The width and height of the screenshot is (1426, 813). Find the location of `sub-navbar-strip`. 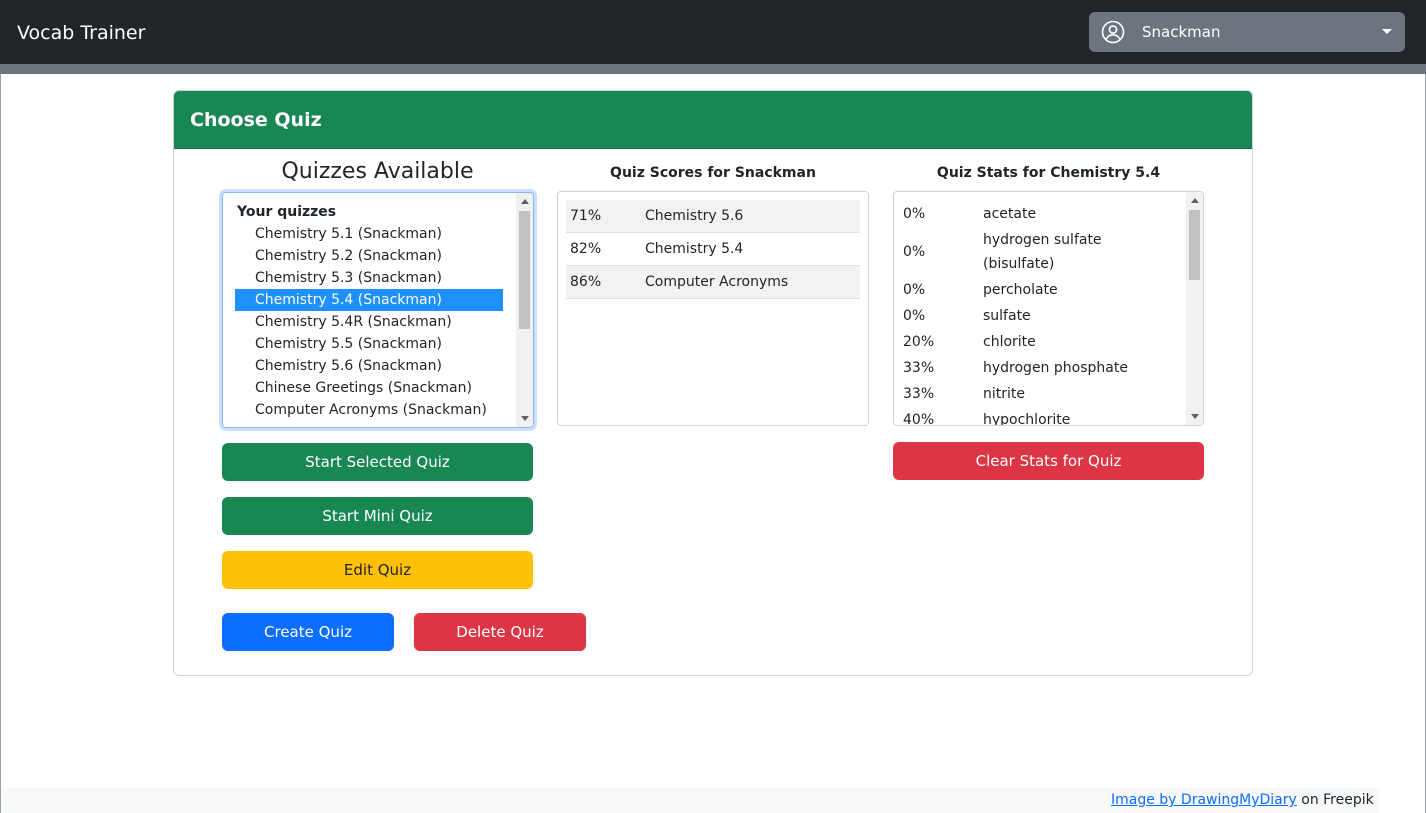

sub-navbar-strip is located at coordinates (713, 69).